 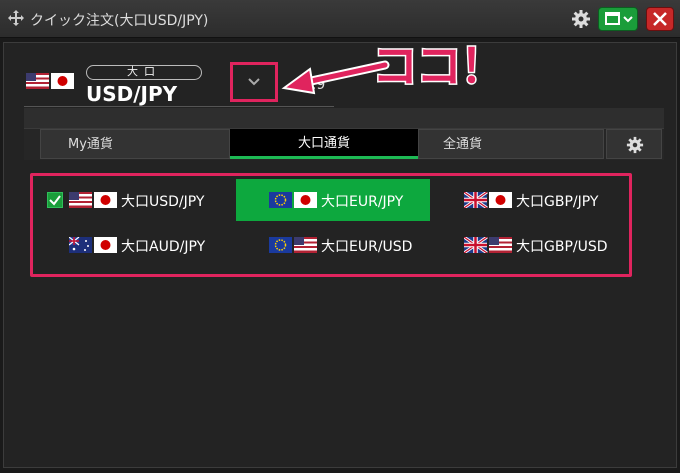 I want to click on currency-label: 大口AUD/JPY, so click(x=163, y=247).